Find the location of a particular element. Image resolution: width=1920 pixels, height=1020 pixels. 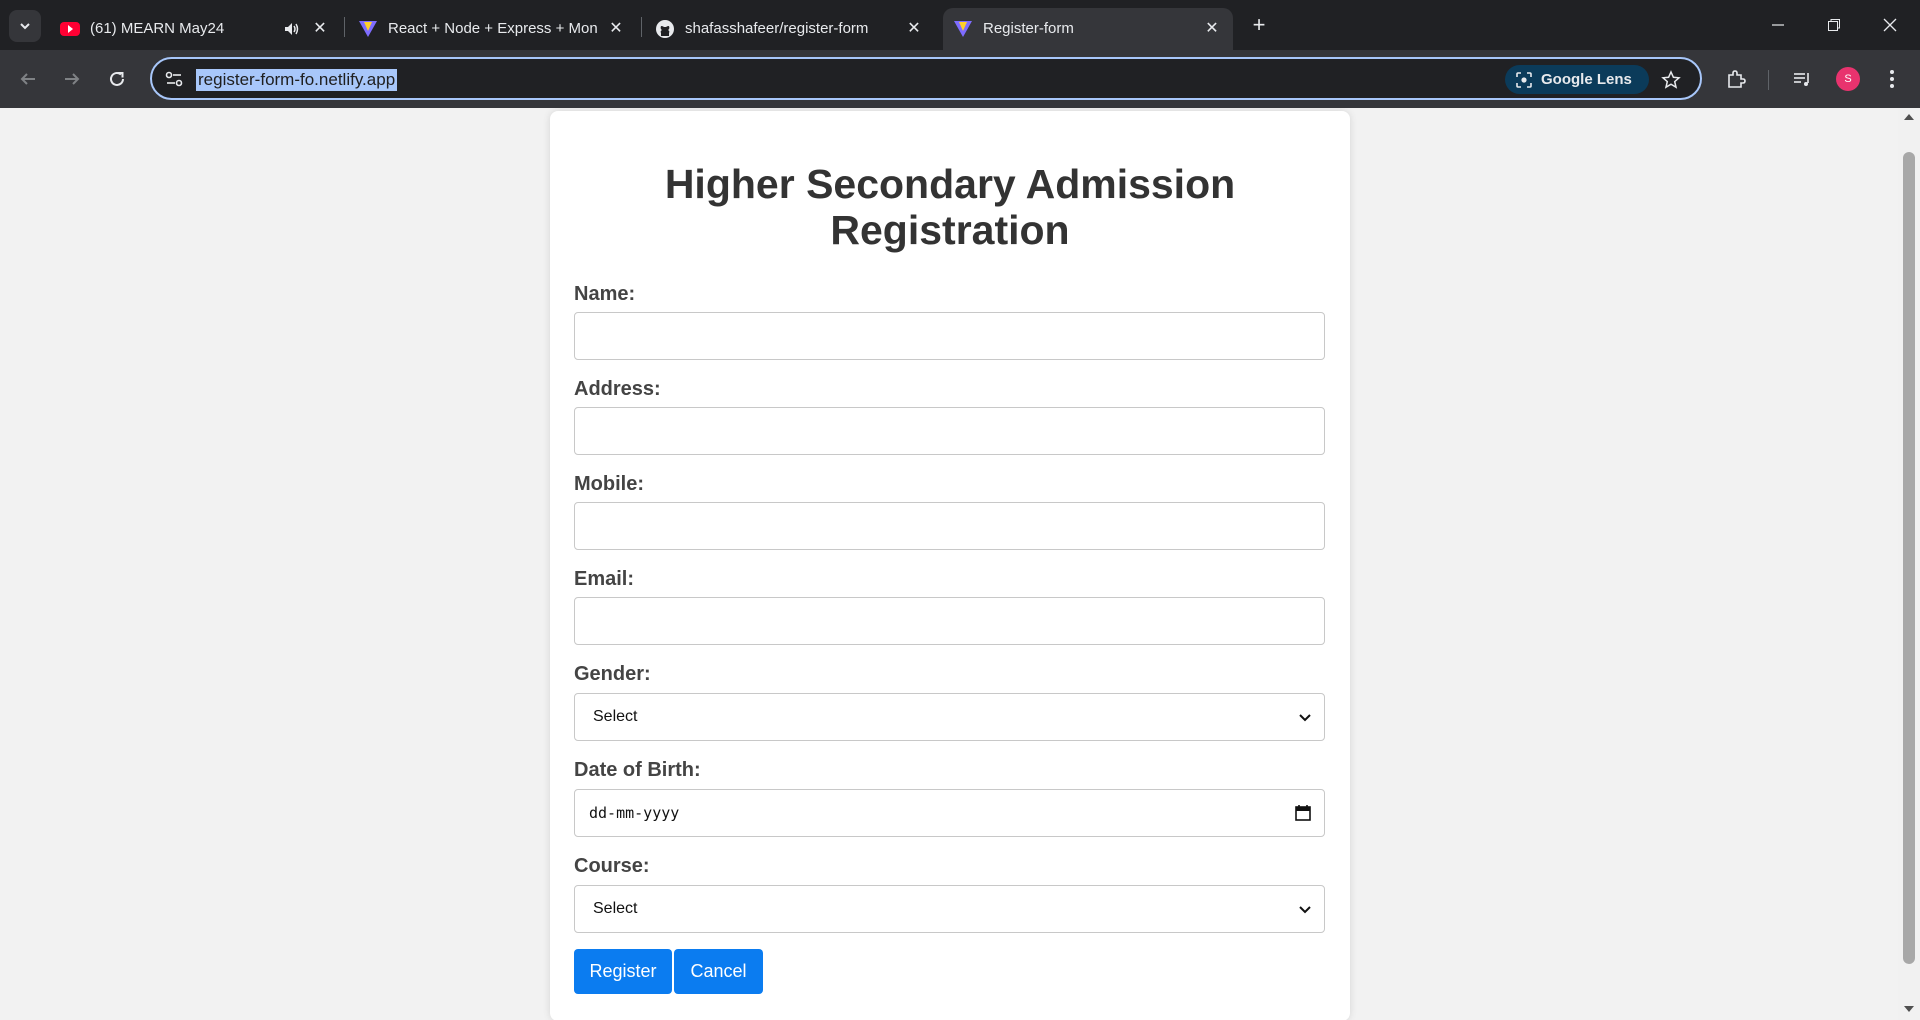

restore-button is located at coordinates (1834, 25).